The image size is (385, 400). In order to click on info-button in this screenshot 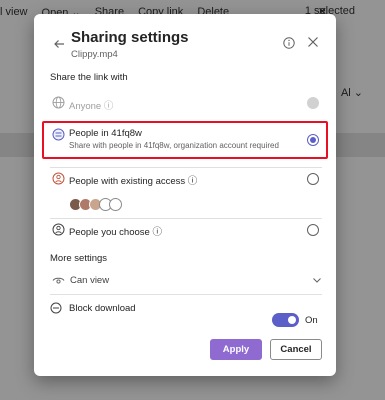, I will do `click(289, 43)`.